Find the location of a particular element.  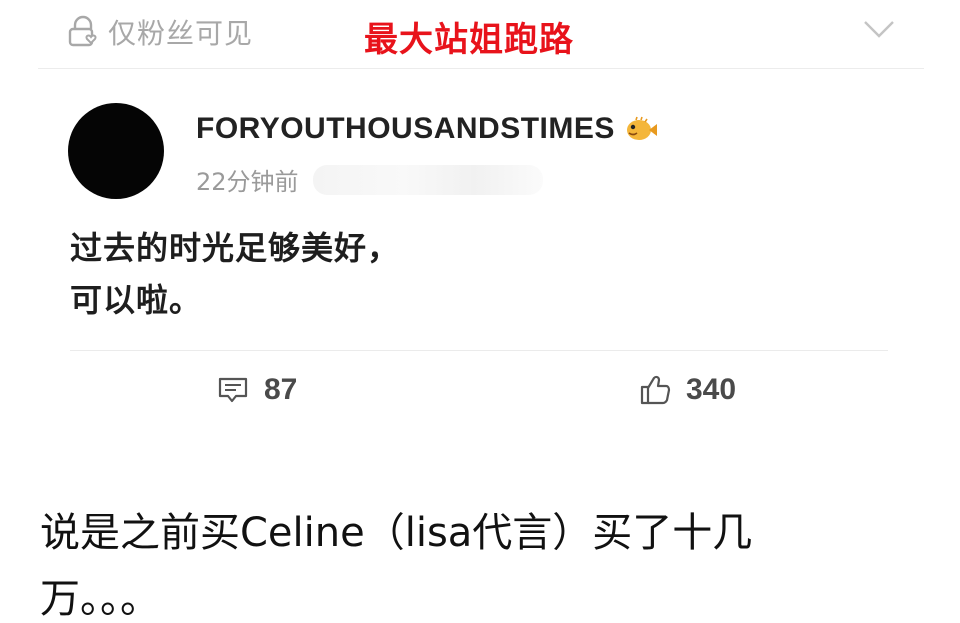

meta-row: 22分钟前 is located at coordinates (369, 179).